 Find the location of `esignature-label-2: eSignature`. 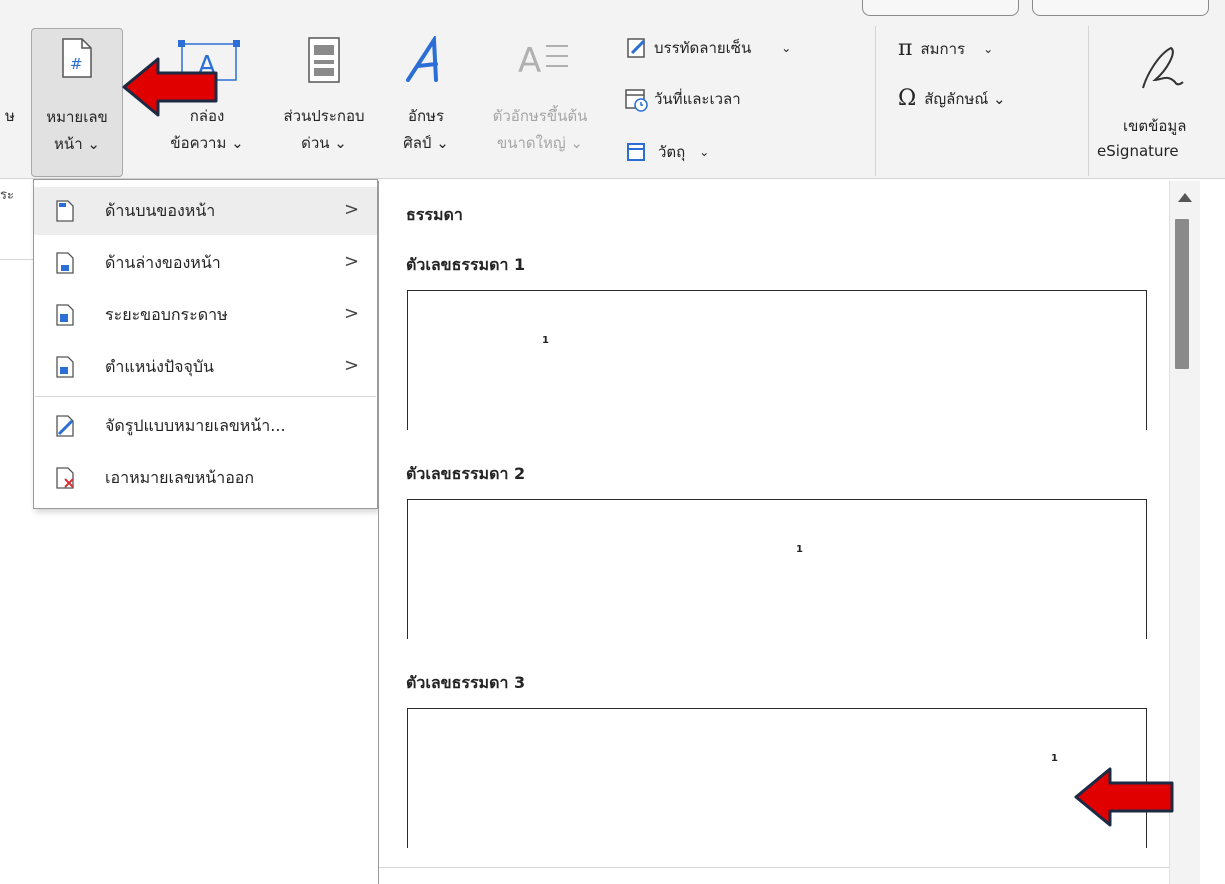

esignature-label-2: eSignature is located at coordinates (1138, 151).